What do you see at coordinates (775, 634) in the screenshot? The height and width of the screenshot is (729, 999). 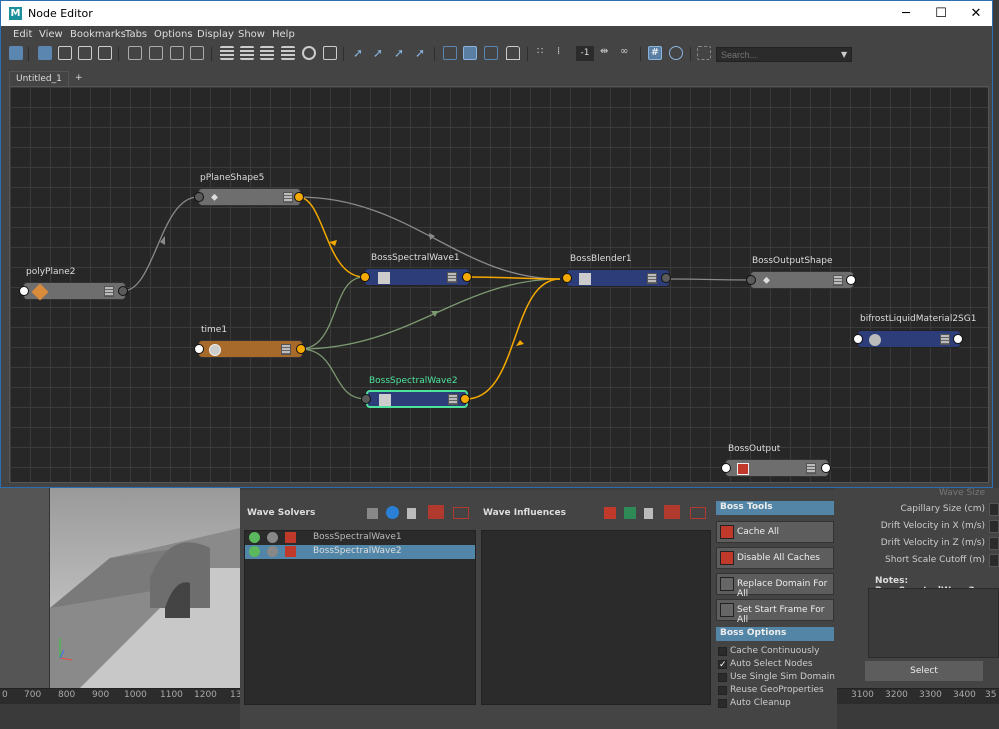 I see `boss-options-header: Boss Options` at bounding box center [775, 634].